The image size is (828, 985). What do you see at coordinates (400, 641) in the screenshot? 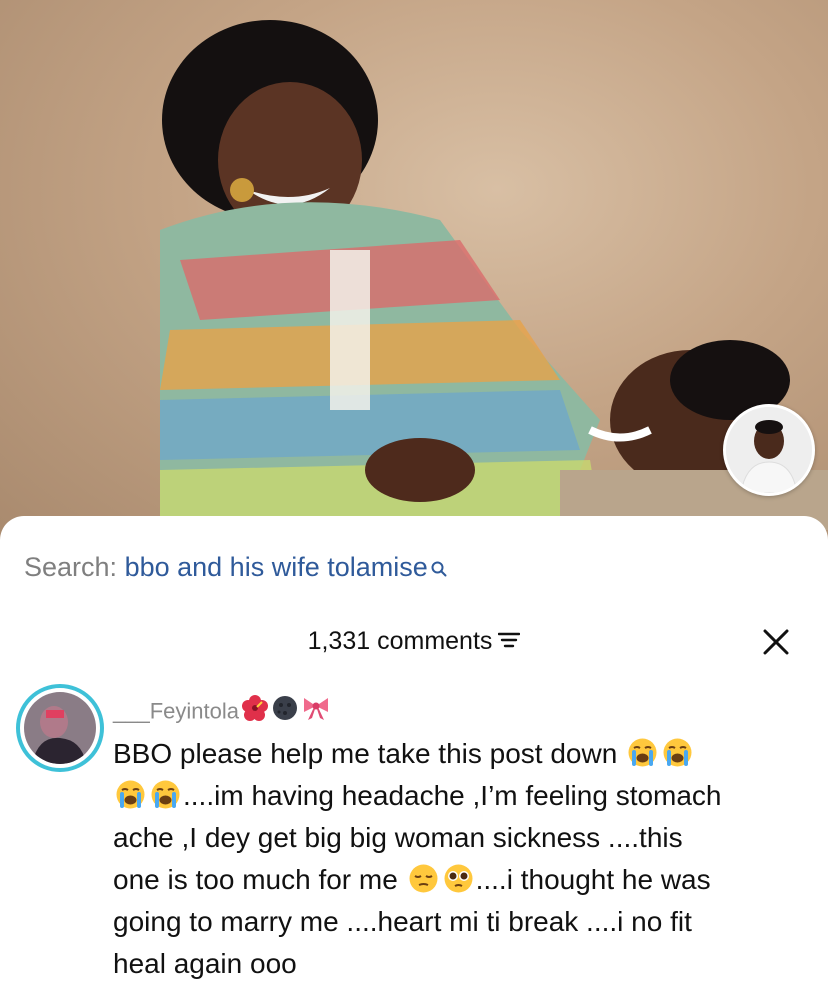
I see `comments-count: 1,331 comments` at bounding box center [400, 641].